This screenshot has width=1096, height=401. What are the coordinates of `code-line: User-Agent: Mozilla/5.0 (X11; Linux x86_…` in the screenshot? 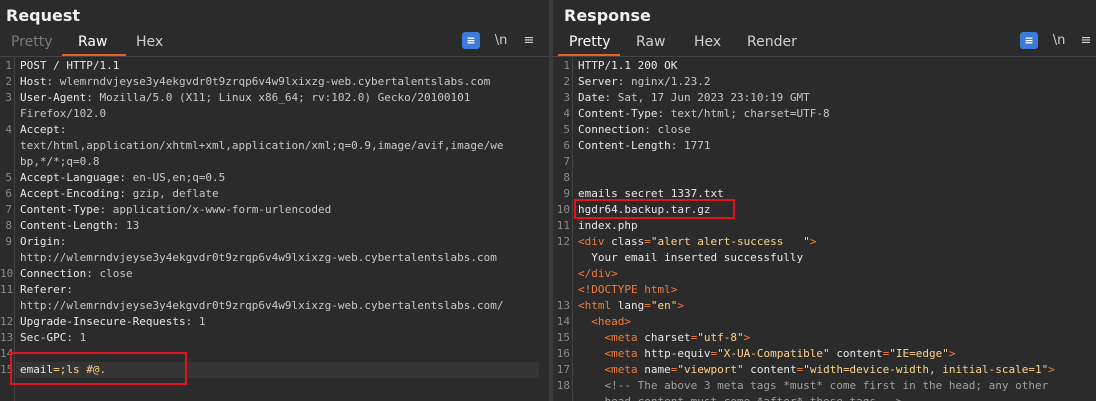 It's located at (245, 98).